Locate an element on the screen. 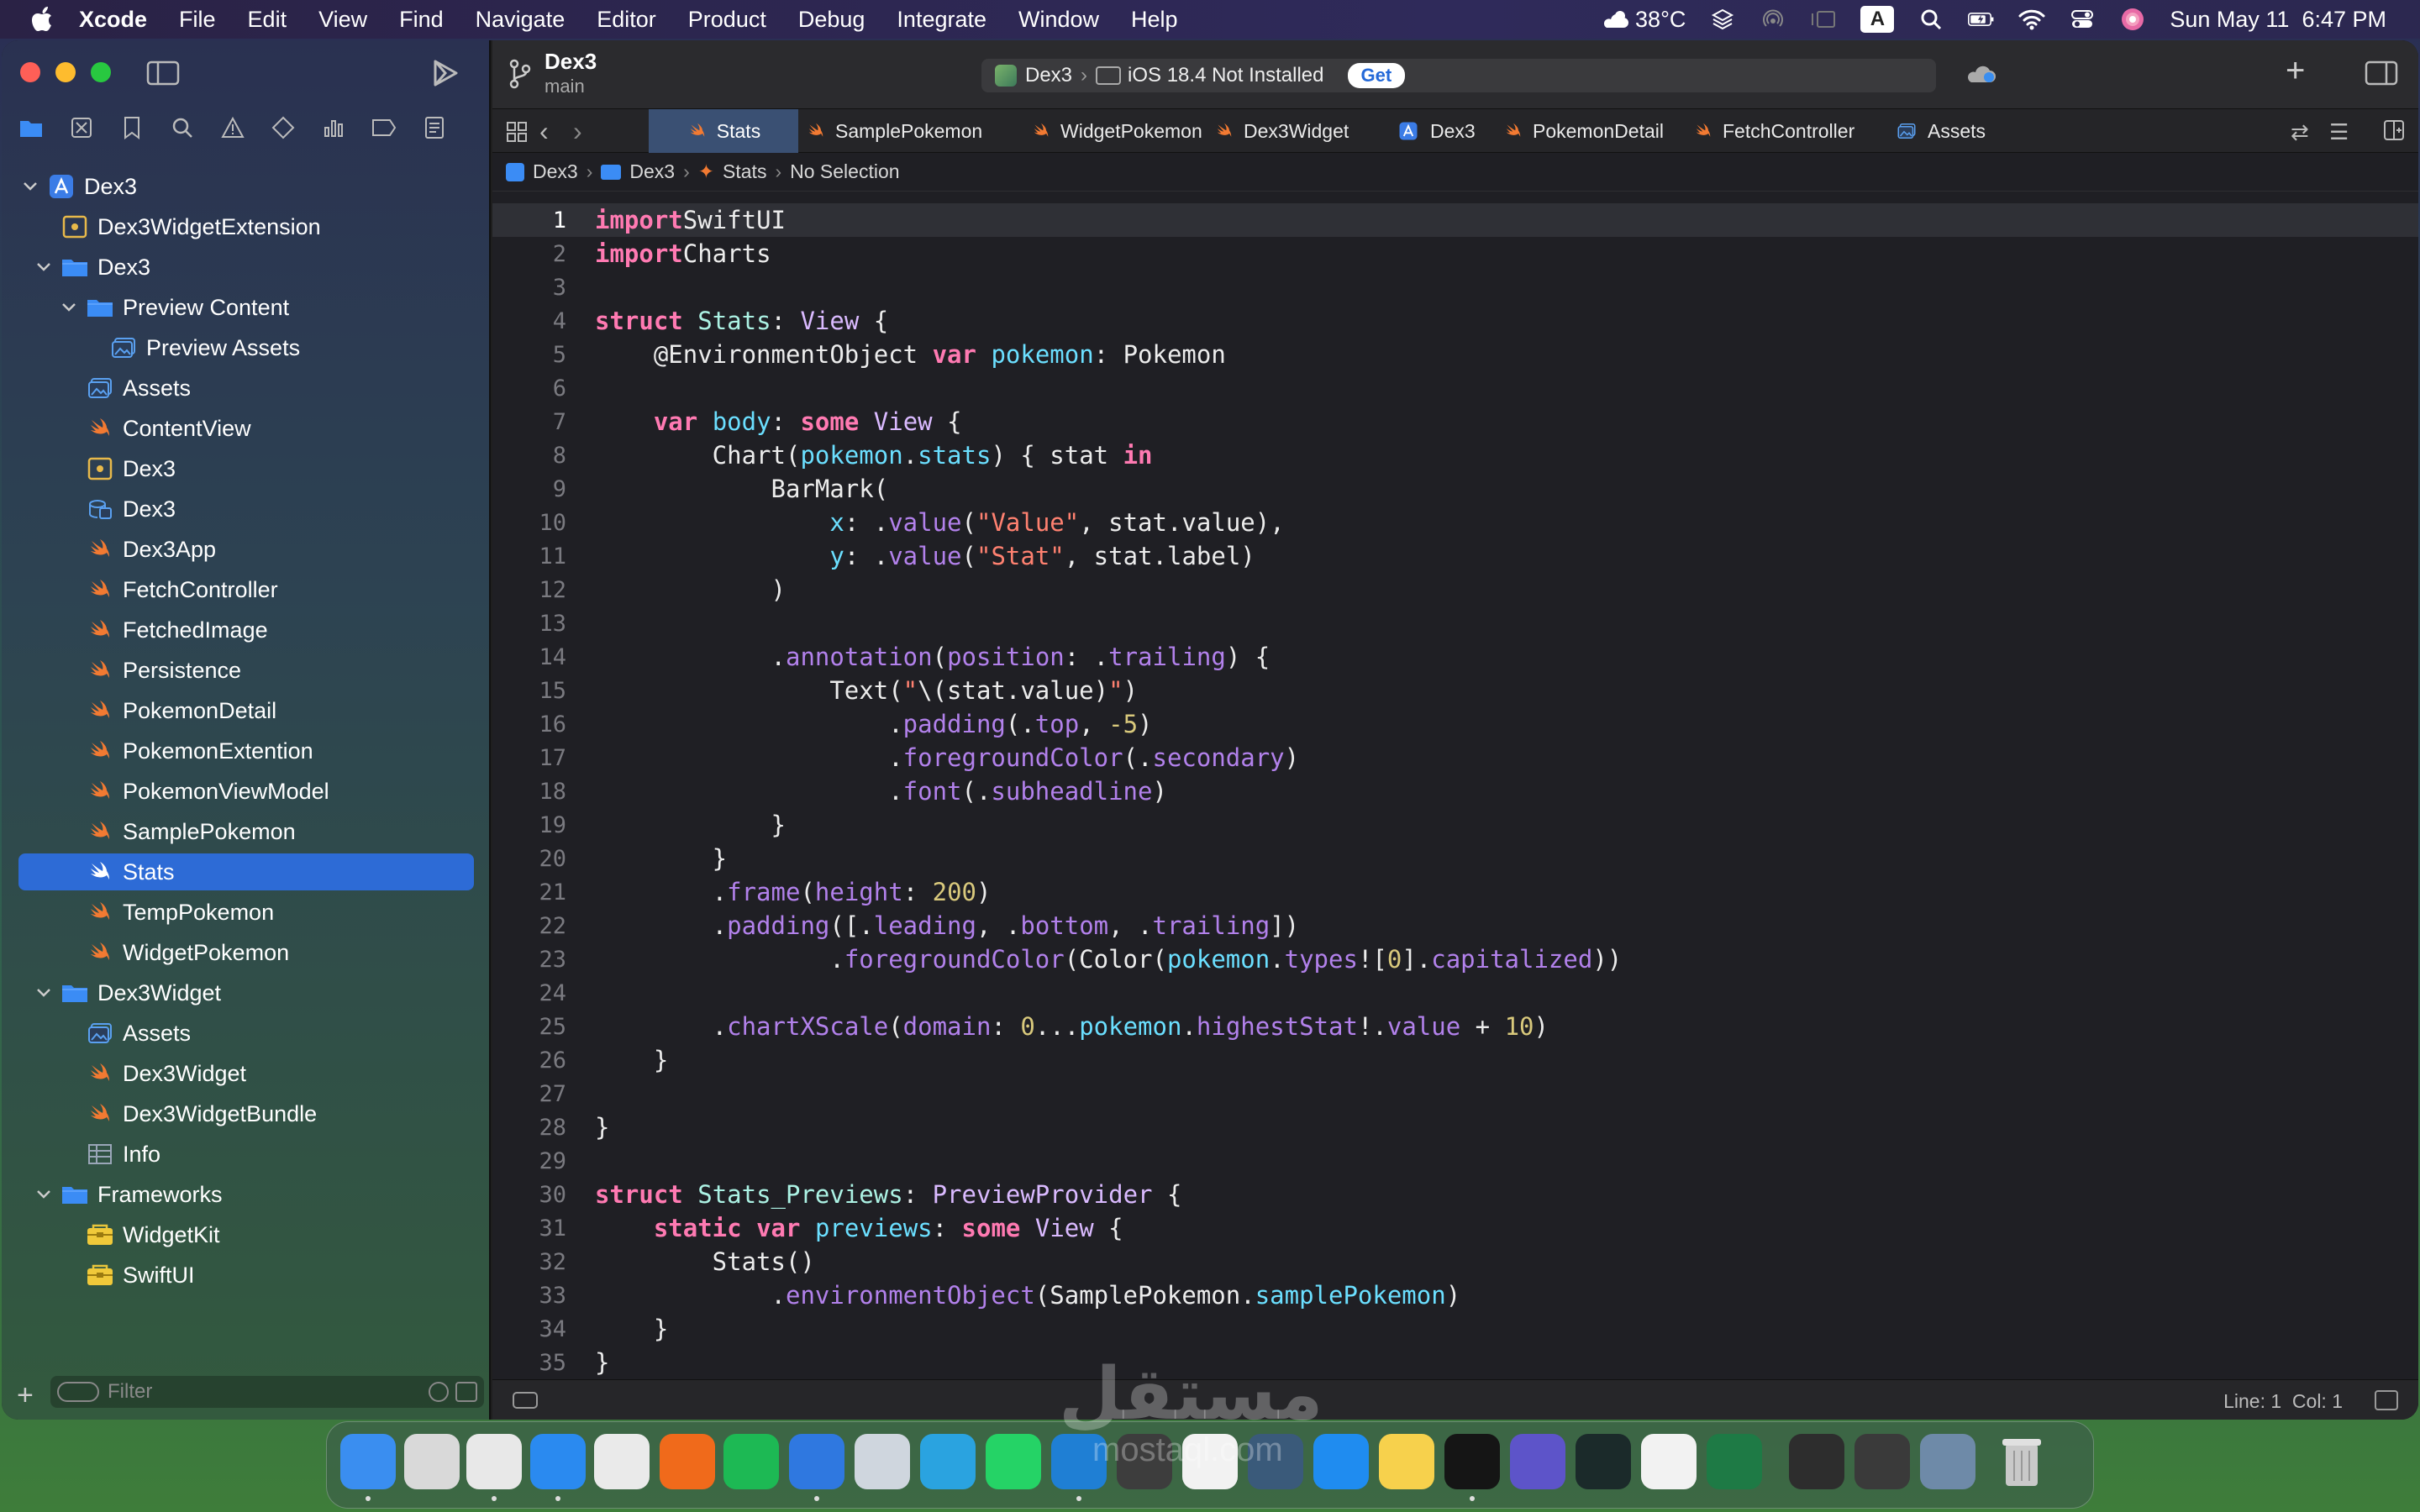  run-destination: iOS 18.4 Not Installed is located at coordinates (1225, 75).